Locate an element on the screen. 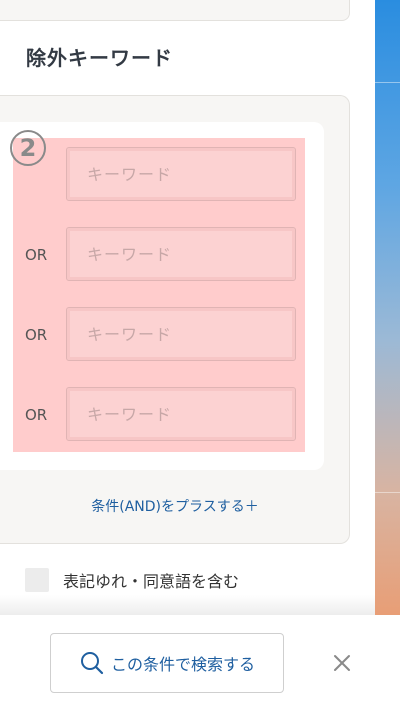  scroll-fade is located at coordinates (187, 605).